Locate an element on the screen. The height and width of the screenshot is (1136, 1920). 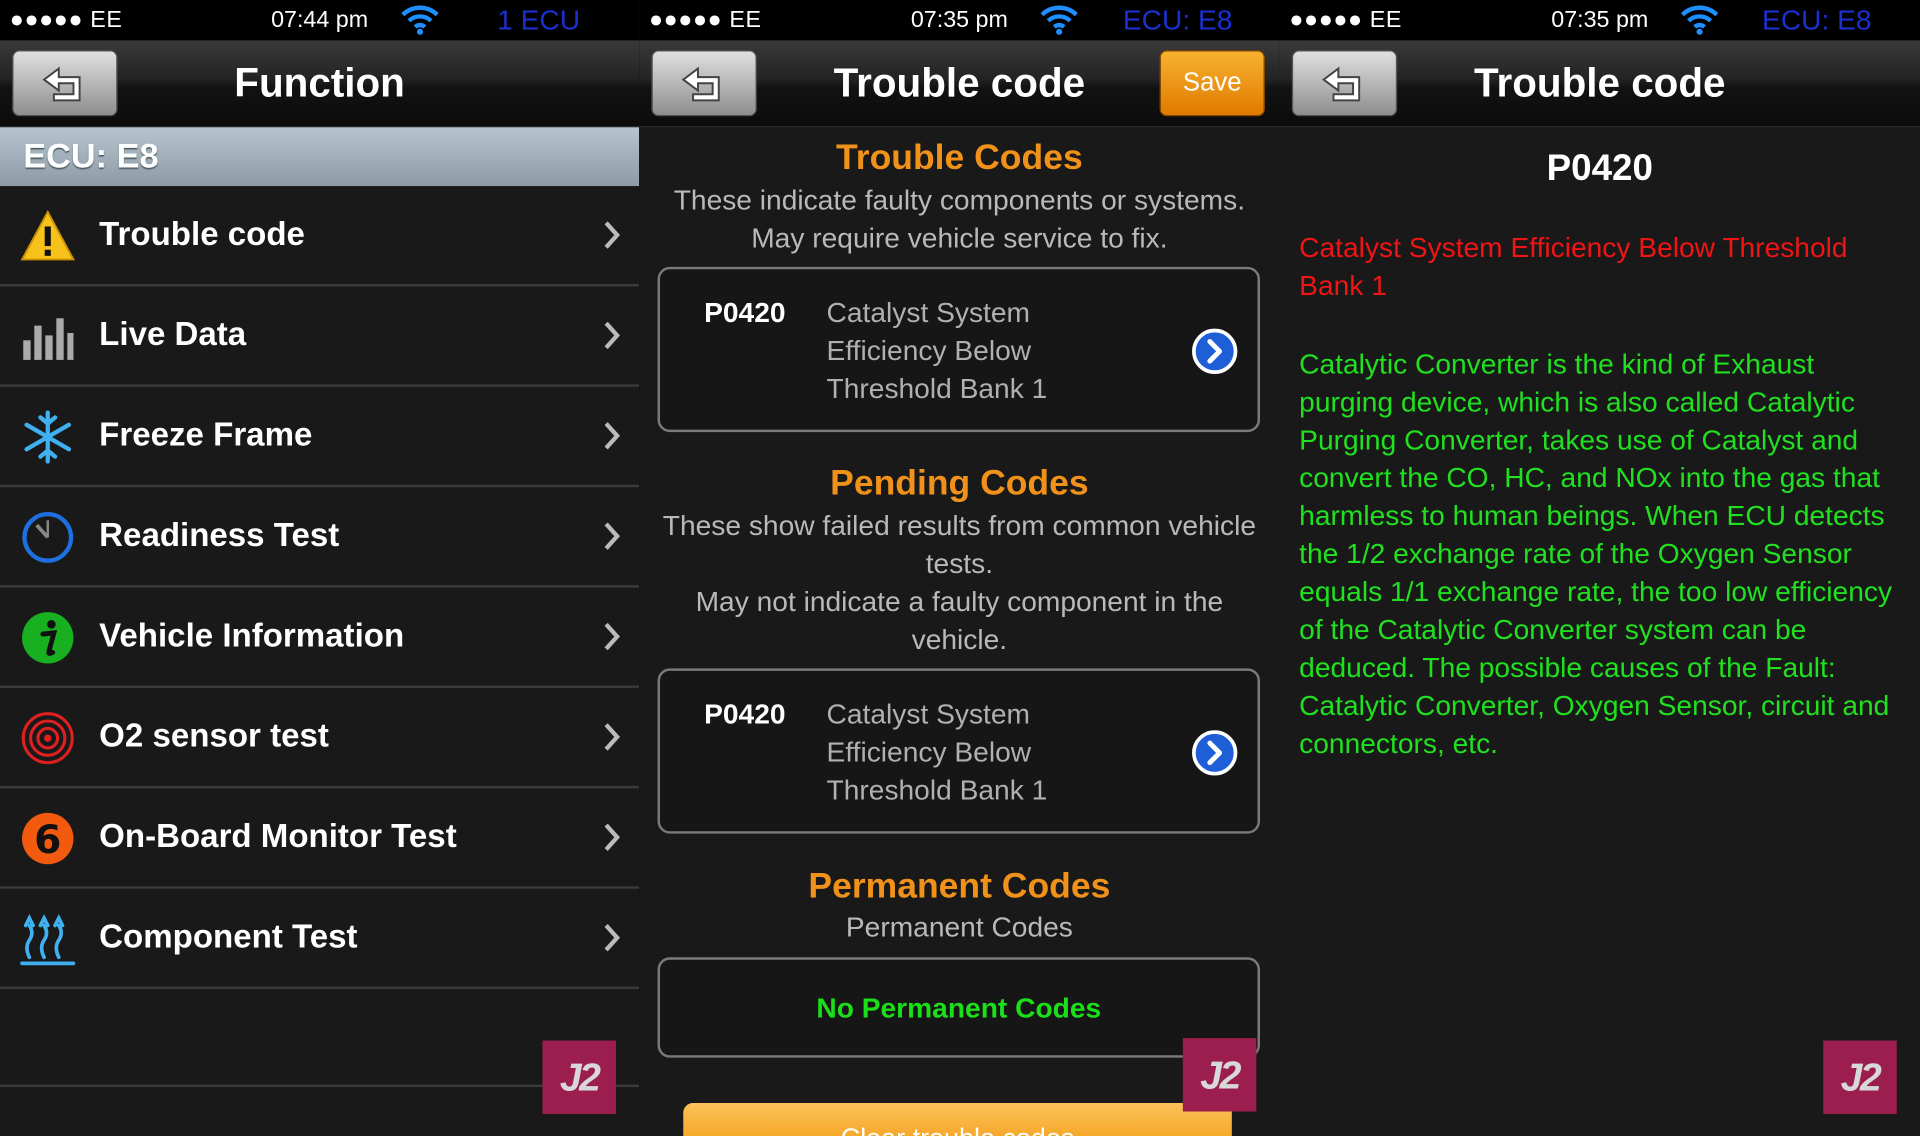
page-title: Trouble code is located at coordinates (1600, 82).